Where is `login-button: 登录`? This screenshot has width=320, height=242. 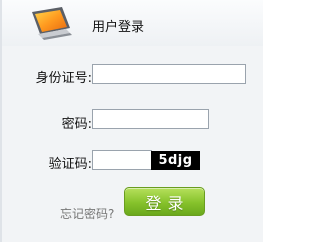 login-button: 登录 is located at coordinates (164, 201).